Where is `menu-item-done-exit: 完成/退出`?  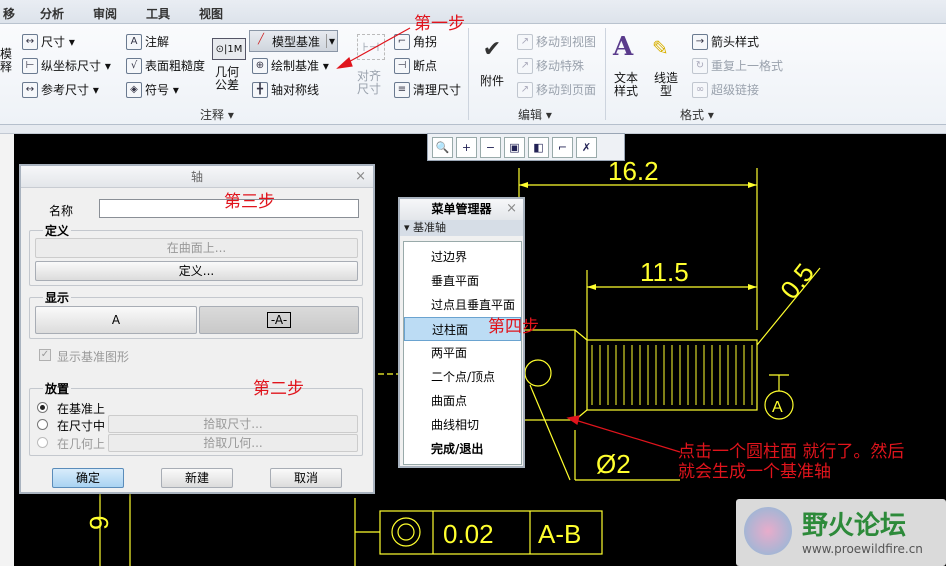
menu-item-done-exit: 完成/退出 is located at coordinates (462, 449).